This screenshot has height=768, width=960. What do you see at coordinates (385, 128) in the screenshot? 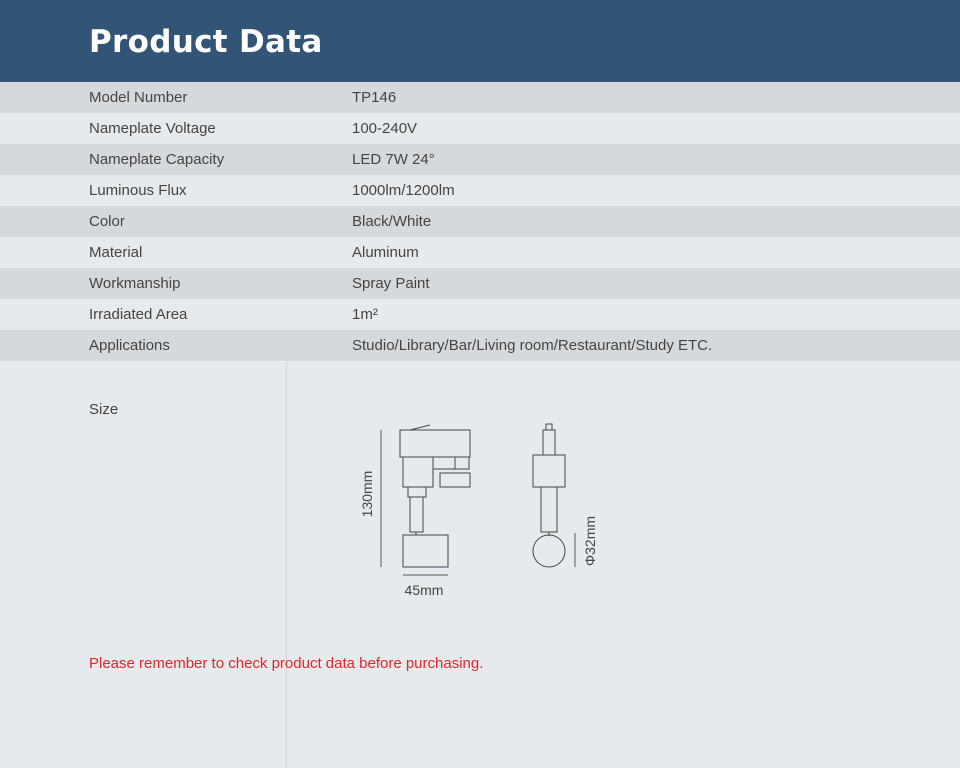
I see `spec-value: 100-240V` at bounding box center [385, 128].